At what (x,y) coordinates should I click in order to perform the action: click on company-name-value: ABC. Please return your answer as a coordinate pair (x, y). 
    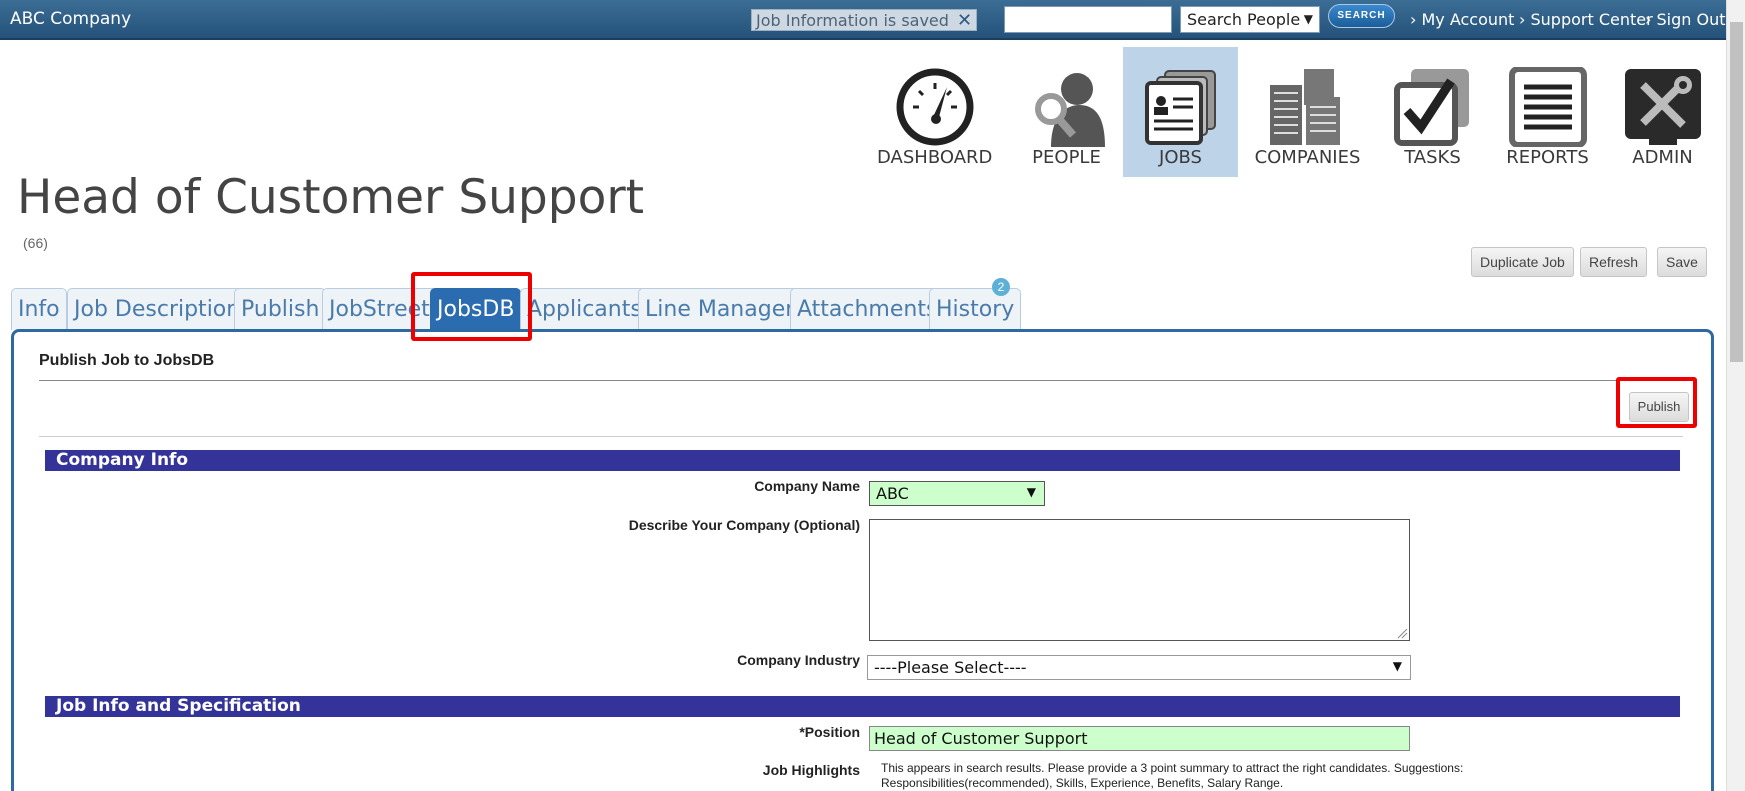
    Looking at the image, I should click on (892, 493).